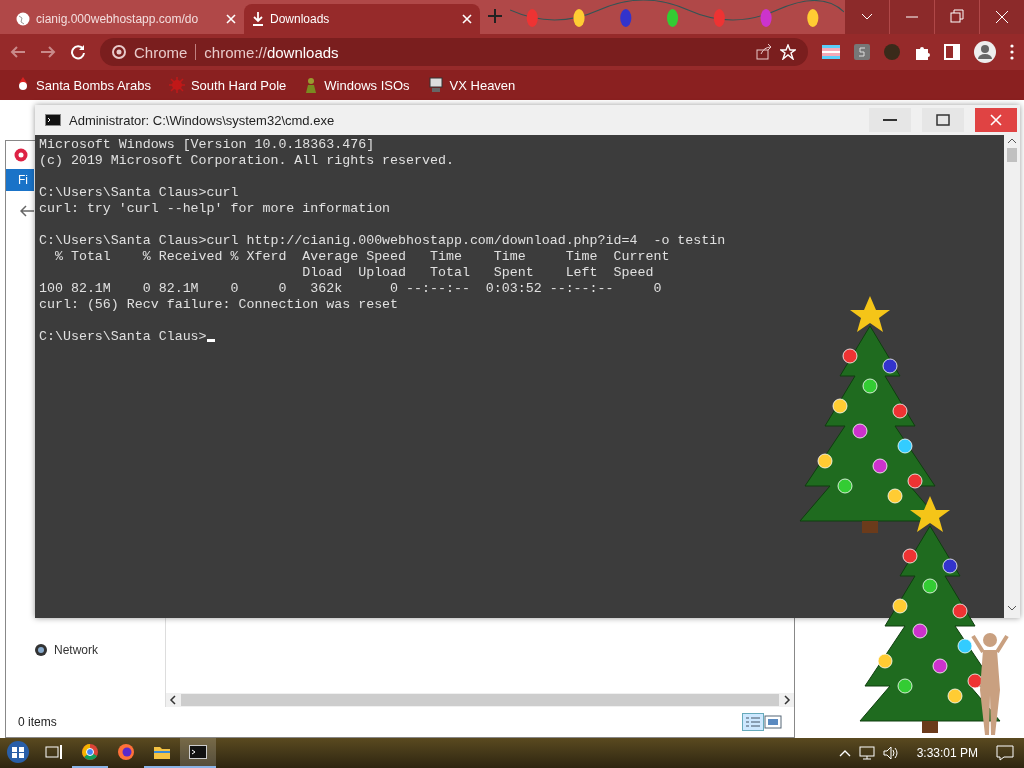  What do you see at coordinates (890, 753) in the screenshot?
I see `volume-icon` at bounding box center [890, 753].